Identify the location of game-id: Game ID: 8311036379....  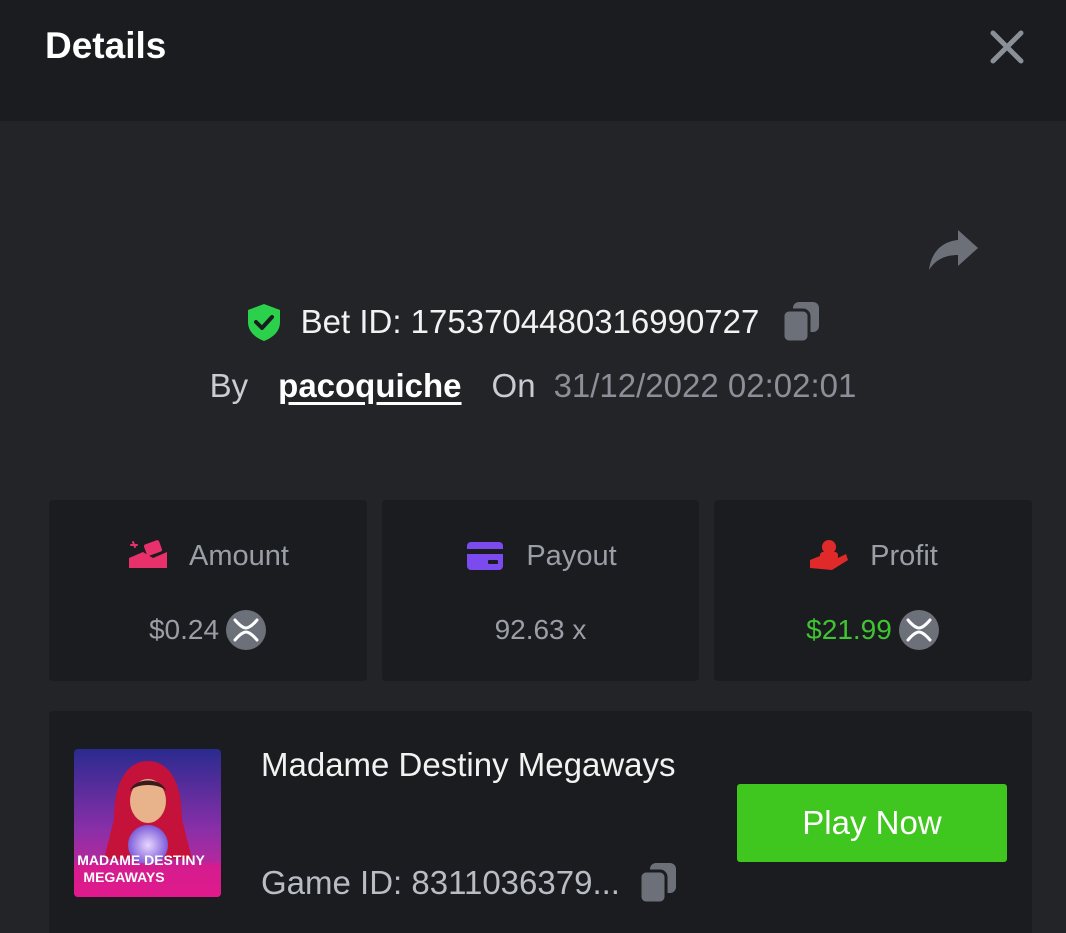
(440, 882).